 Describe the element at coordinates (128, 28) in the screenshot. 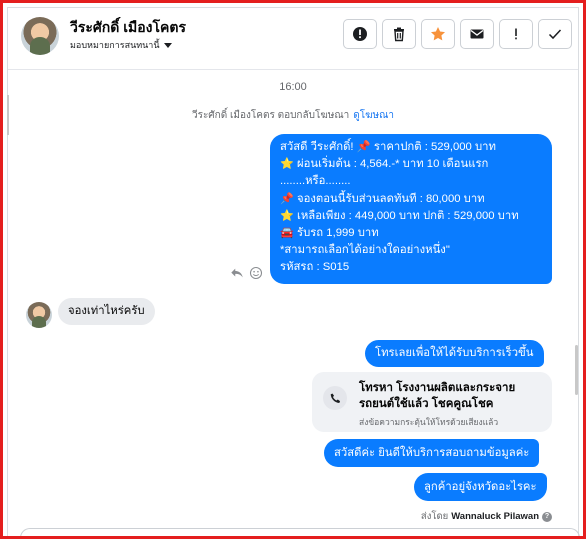

I see `contact-name: วีระศักดิ์ เมืองโคตร` at that location.